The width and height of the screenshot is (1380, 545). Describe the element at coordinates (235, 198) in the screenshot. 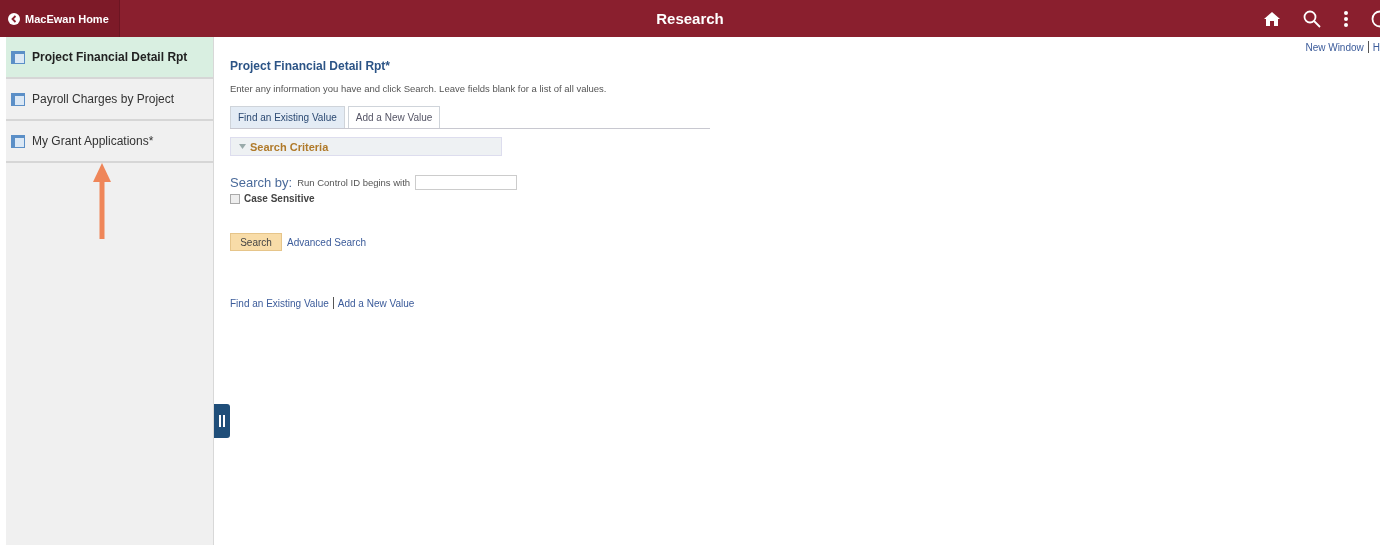

I see `checkbox` at that location.